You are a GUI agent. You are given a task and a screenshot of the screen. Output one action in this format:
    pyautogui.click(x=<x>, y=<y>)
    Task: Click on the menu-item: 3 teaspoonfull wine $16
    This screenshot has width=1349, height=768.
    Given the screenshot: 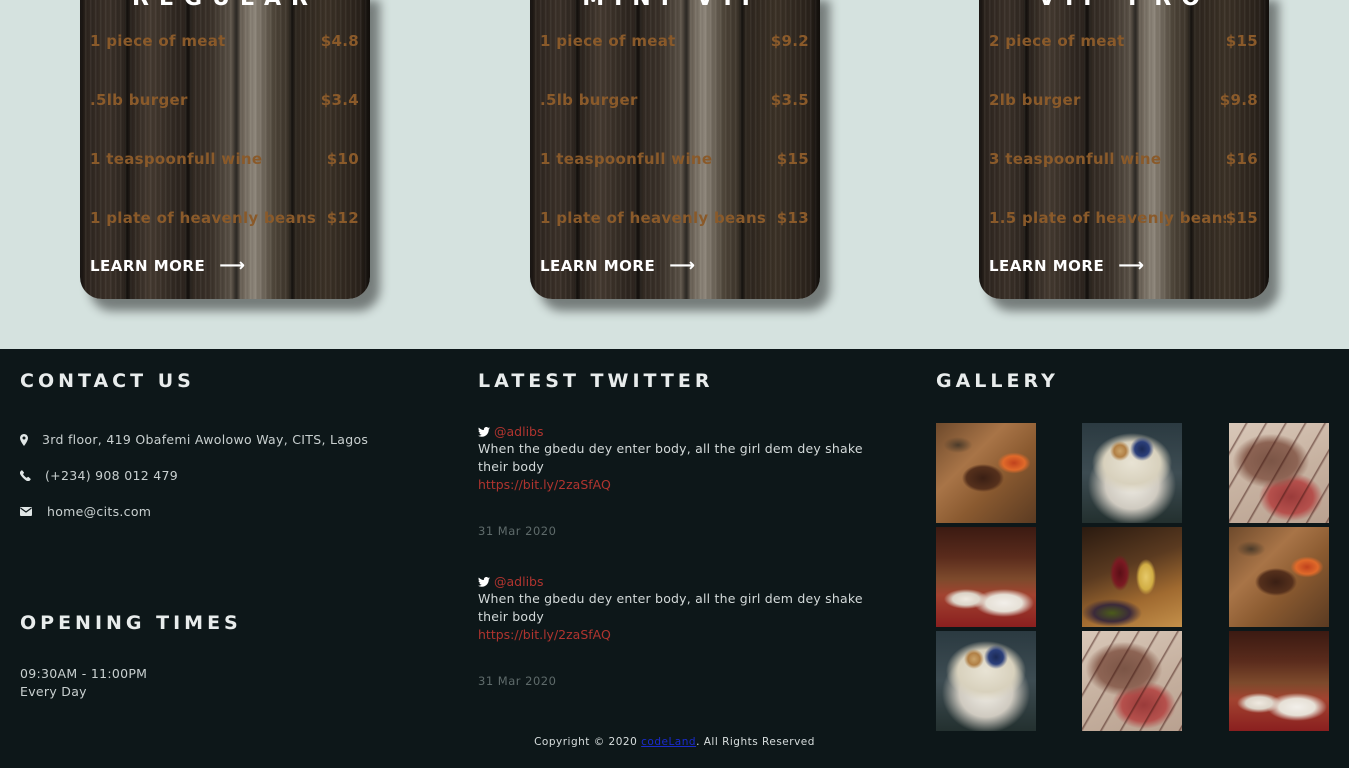 What is the action you would take?
    pyautogui.click(x=1123, y=159)
    